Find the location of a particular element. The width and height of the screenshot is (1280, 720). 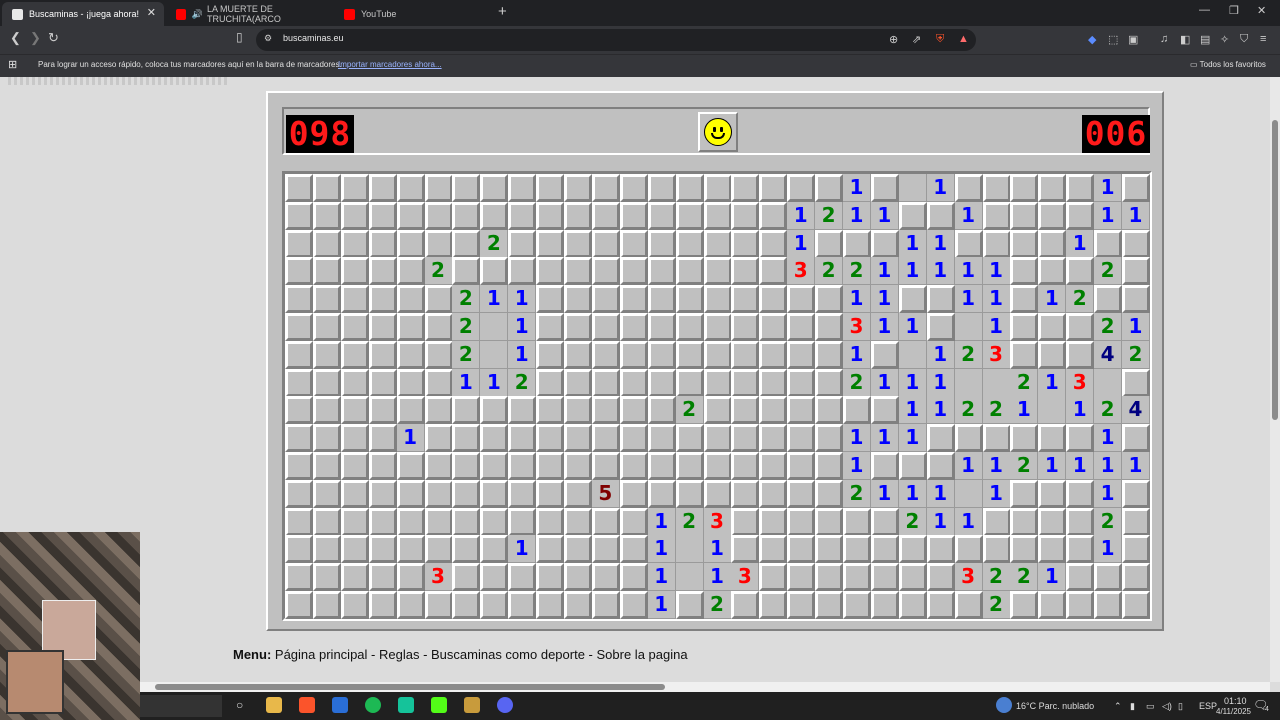

close-window-icon: ✕ is located at coordinates (1261, 10).